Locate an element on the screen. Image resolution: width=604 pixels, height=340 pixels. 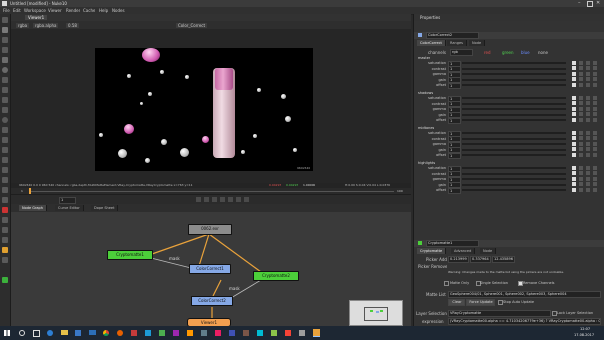
channels-dropdown: rgba is located at coordinates (23, 25).